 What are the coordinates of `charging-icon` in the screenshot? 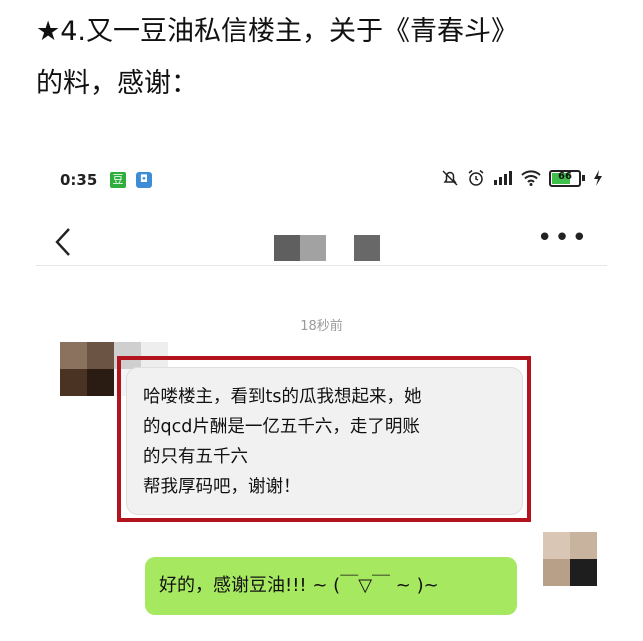 It's located at (598, 178).